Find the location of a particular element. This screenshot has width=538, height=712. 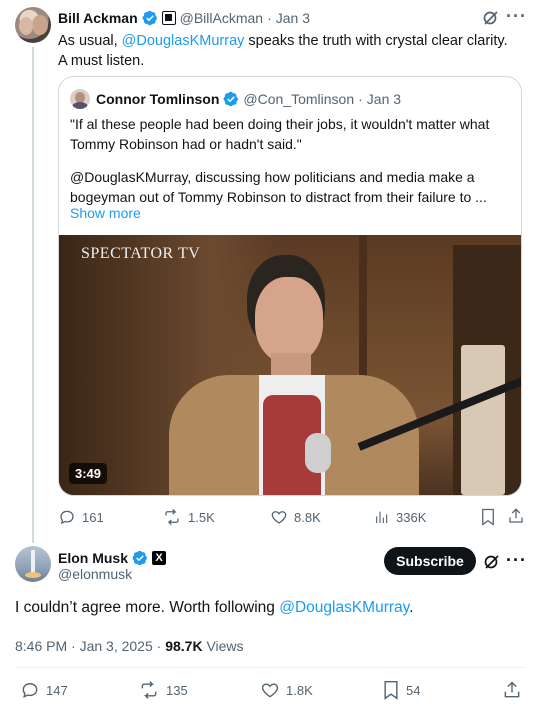

author-name: Bill Ackman is located at coordinates (98, 18).